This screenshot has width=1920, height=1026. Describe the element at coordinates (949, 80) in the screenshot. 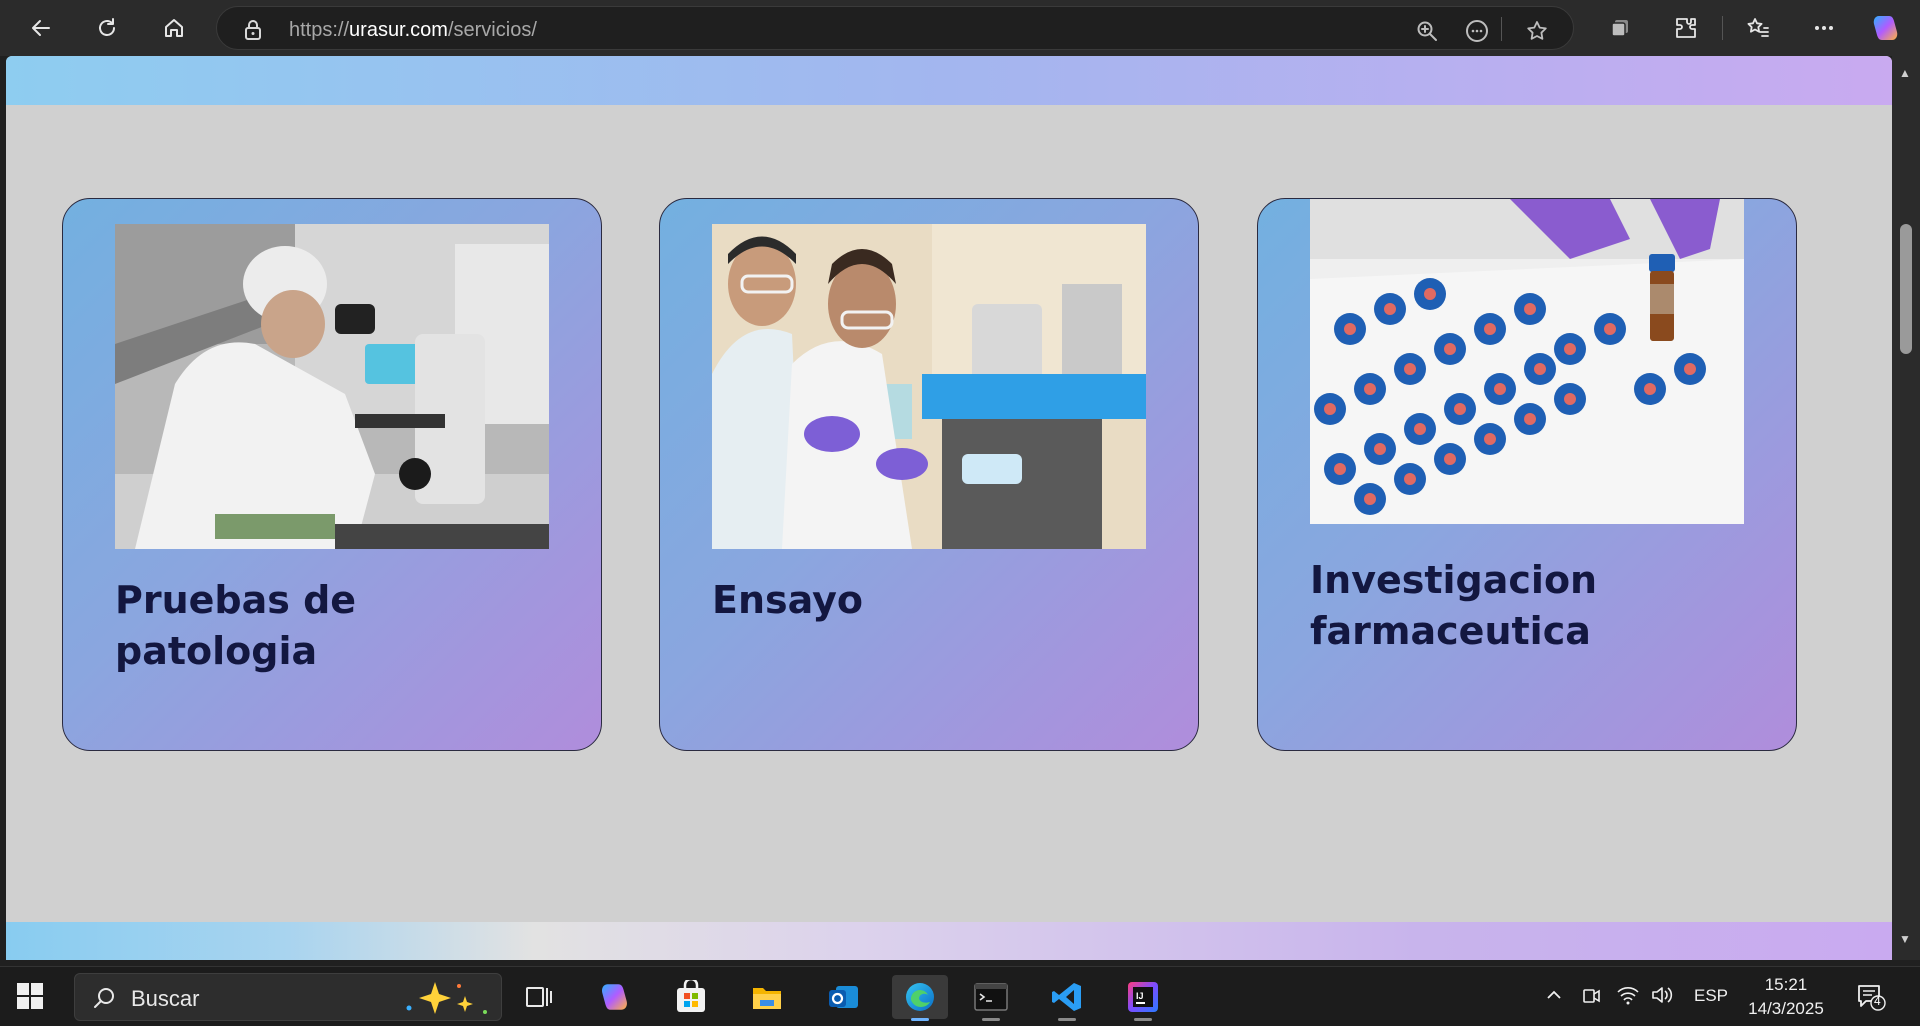

I see `header-gradient-band` at that location.